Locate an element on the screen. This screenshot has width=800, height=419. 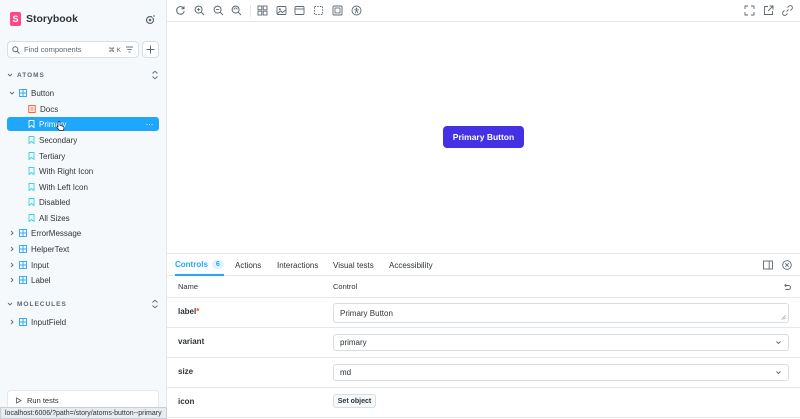
close-panel-icon is located at coordinates (787, 265).